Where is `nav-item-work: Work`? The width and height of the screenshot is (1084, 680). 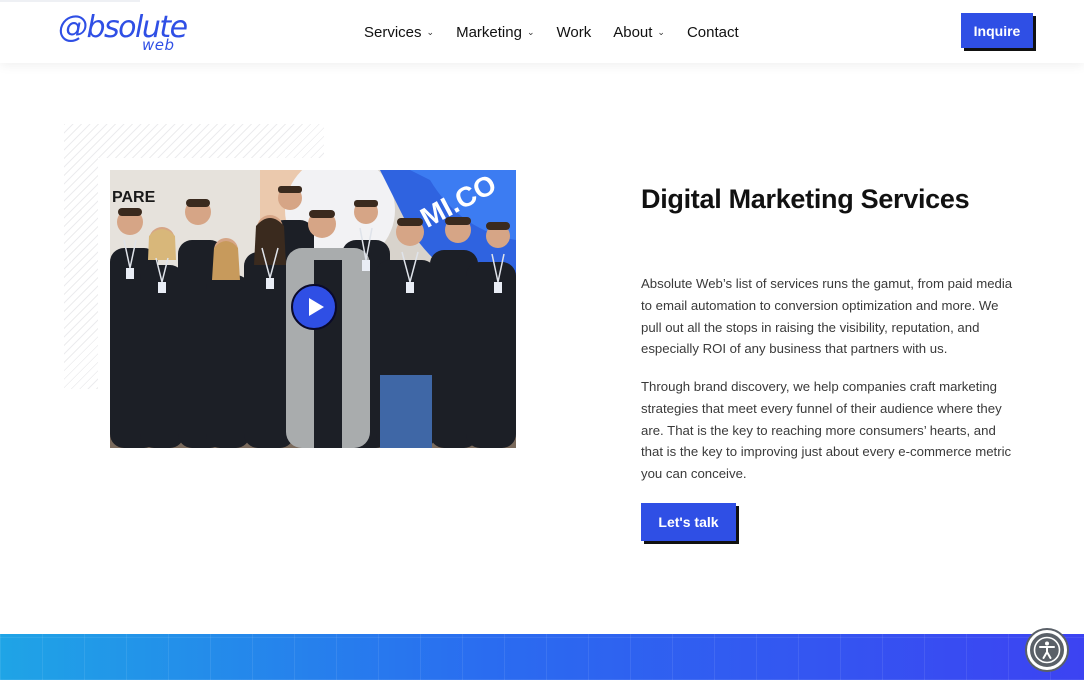
nav-item-work: Work is located at coordinates (573, 32).